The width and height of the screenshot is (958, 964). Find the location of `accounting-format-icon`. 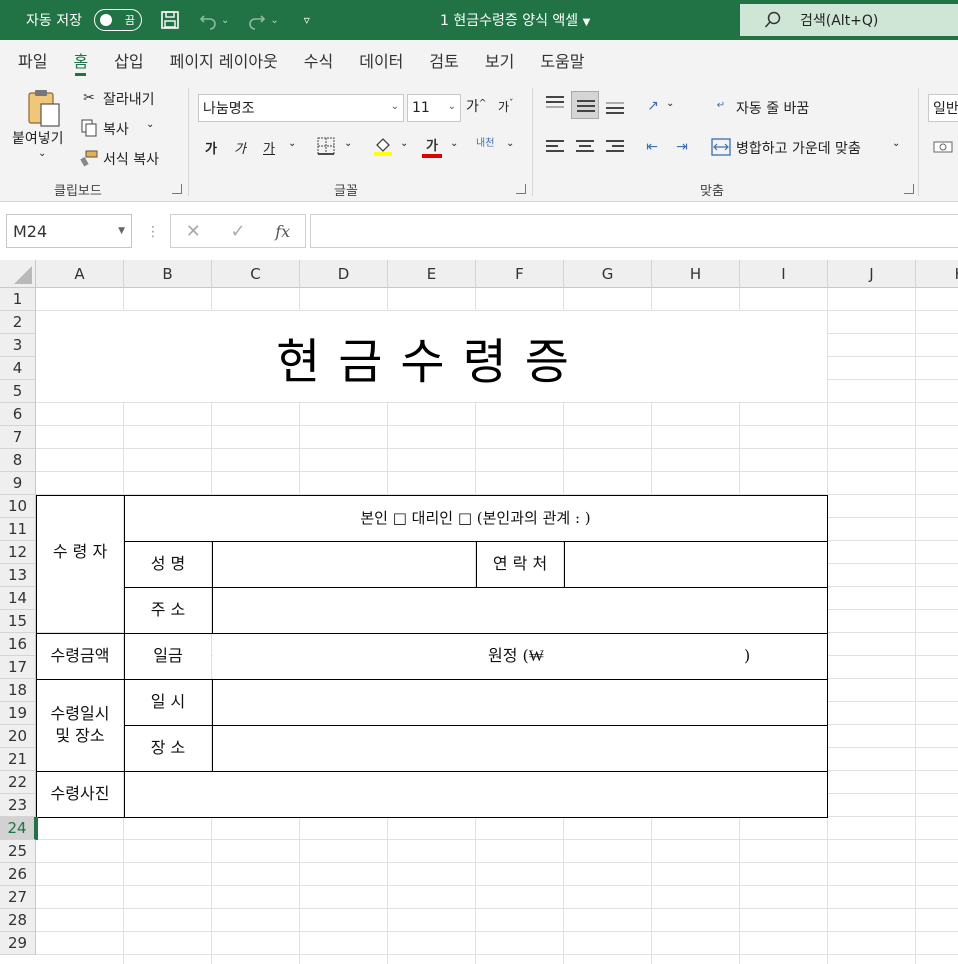

accounting-format-icon is located at coordinates (943, 147).